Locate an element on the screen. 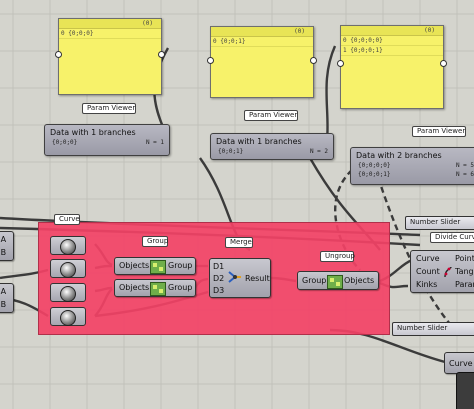 This screenshot has width=474, height=409. param-viewer-tag-2: Param Viewer is located at coordinates (271, 115).